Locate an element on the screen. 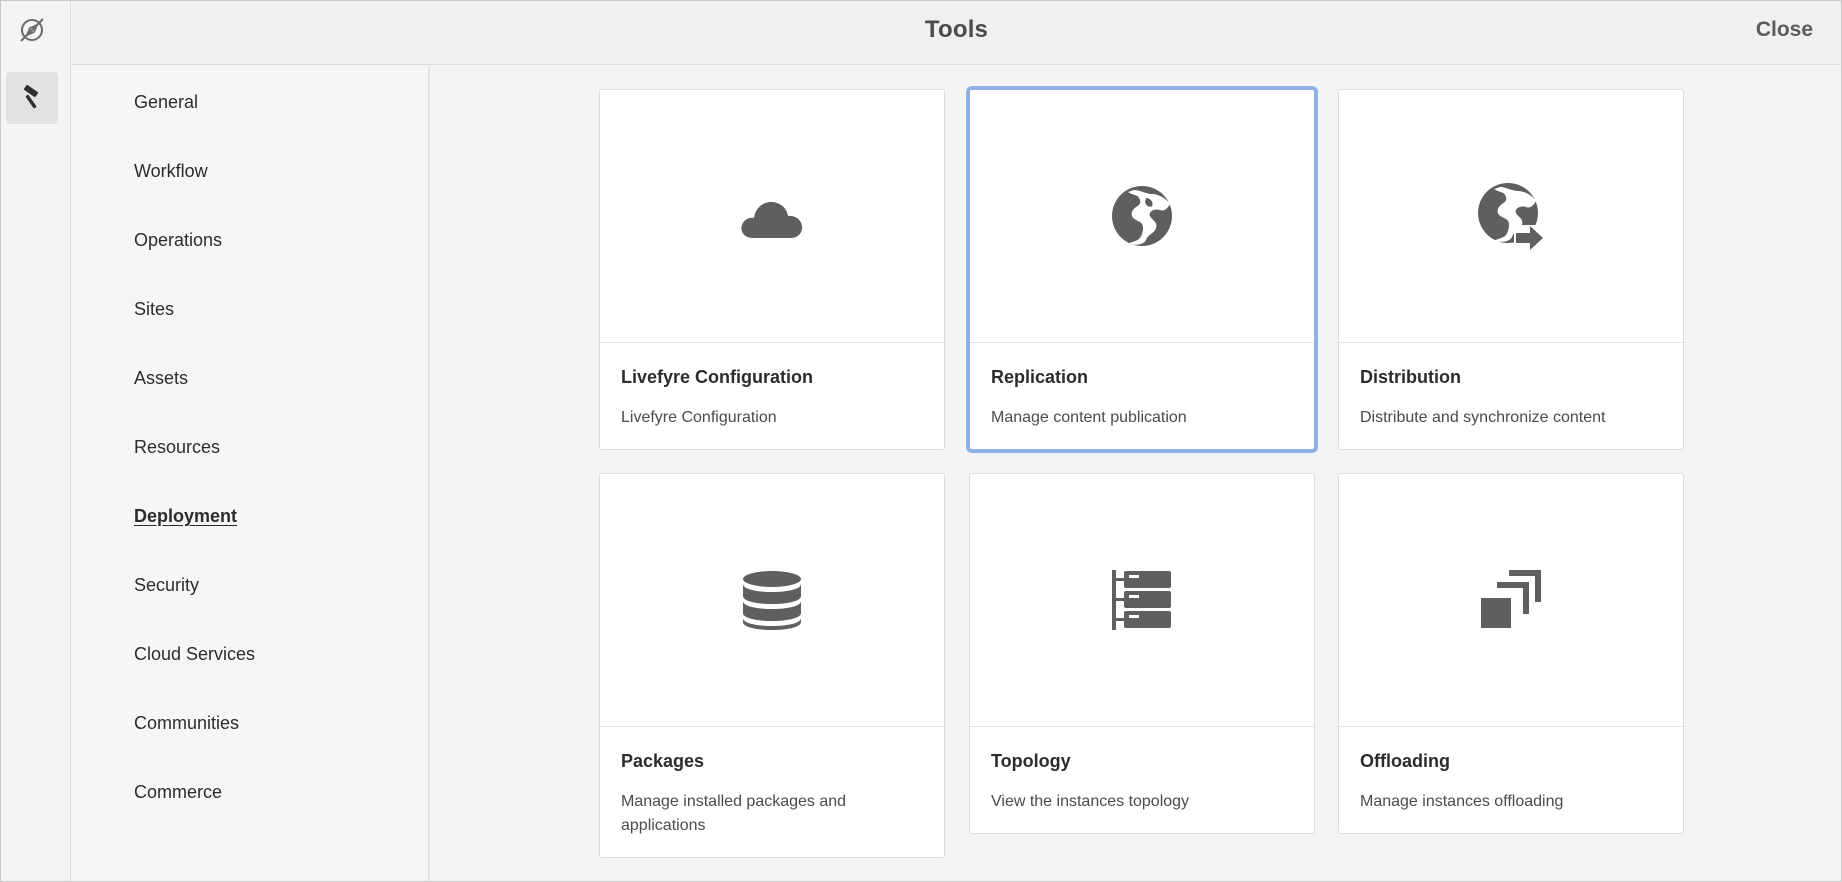  database-icon is located at coordinates (772, 600).